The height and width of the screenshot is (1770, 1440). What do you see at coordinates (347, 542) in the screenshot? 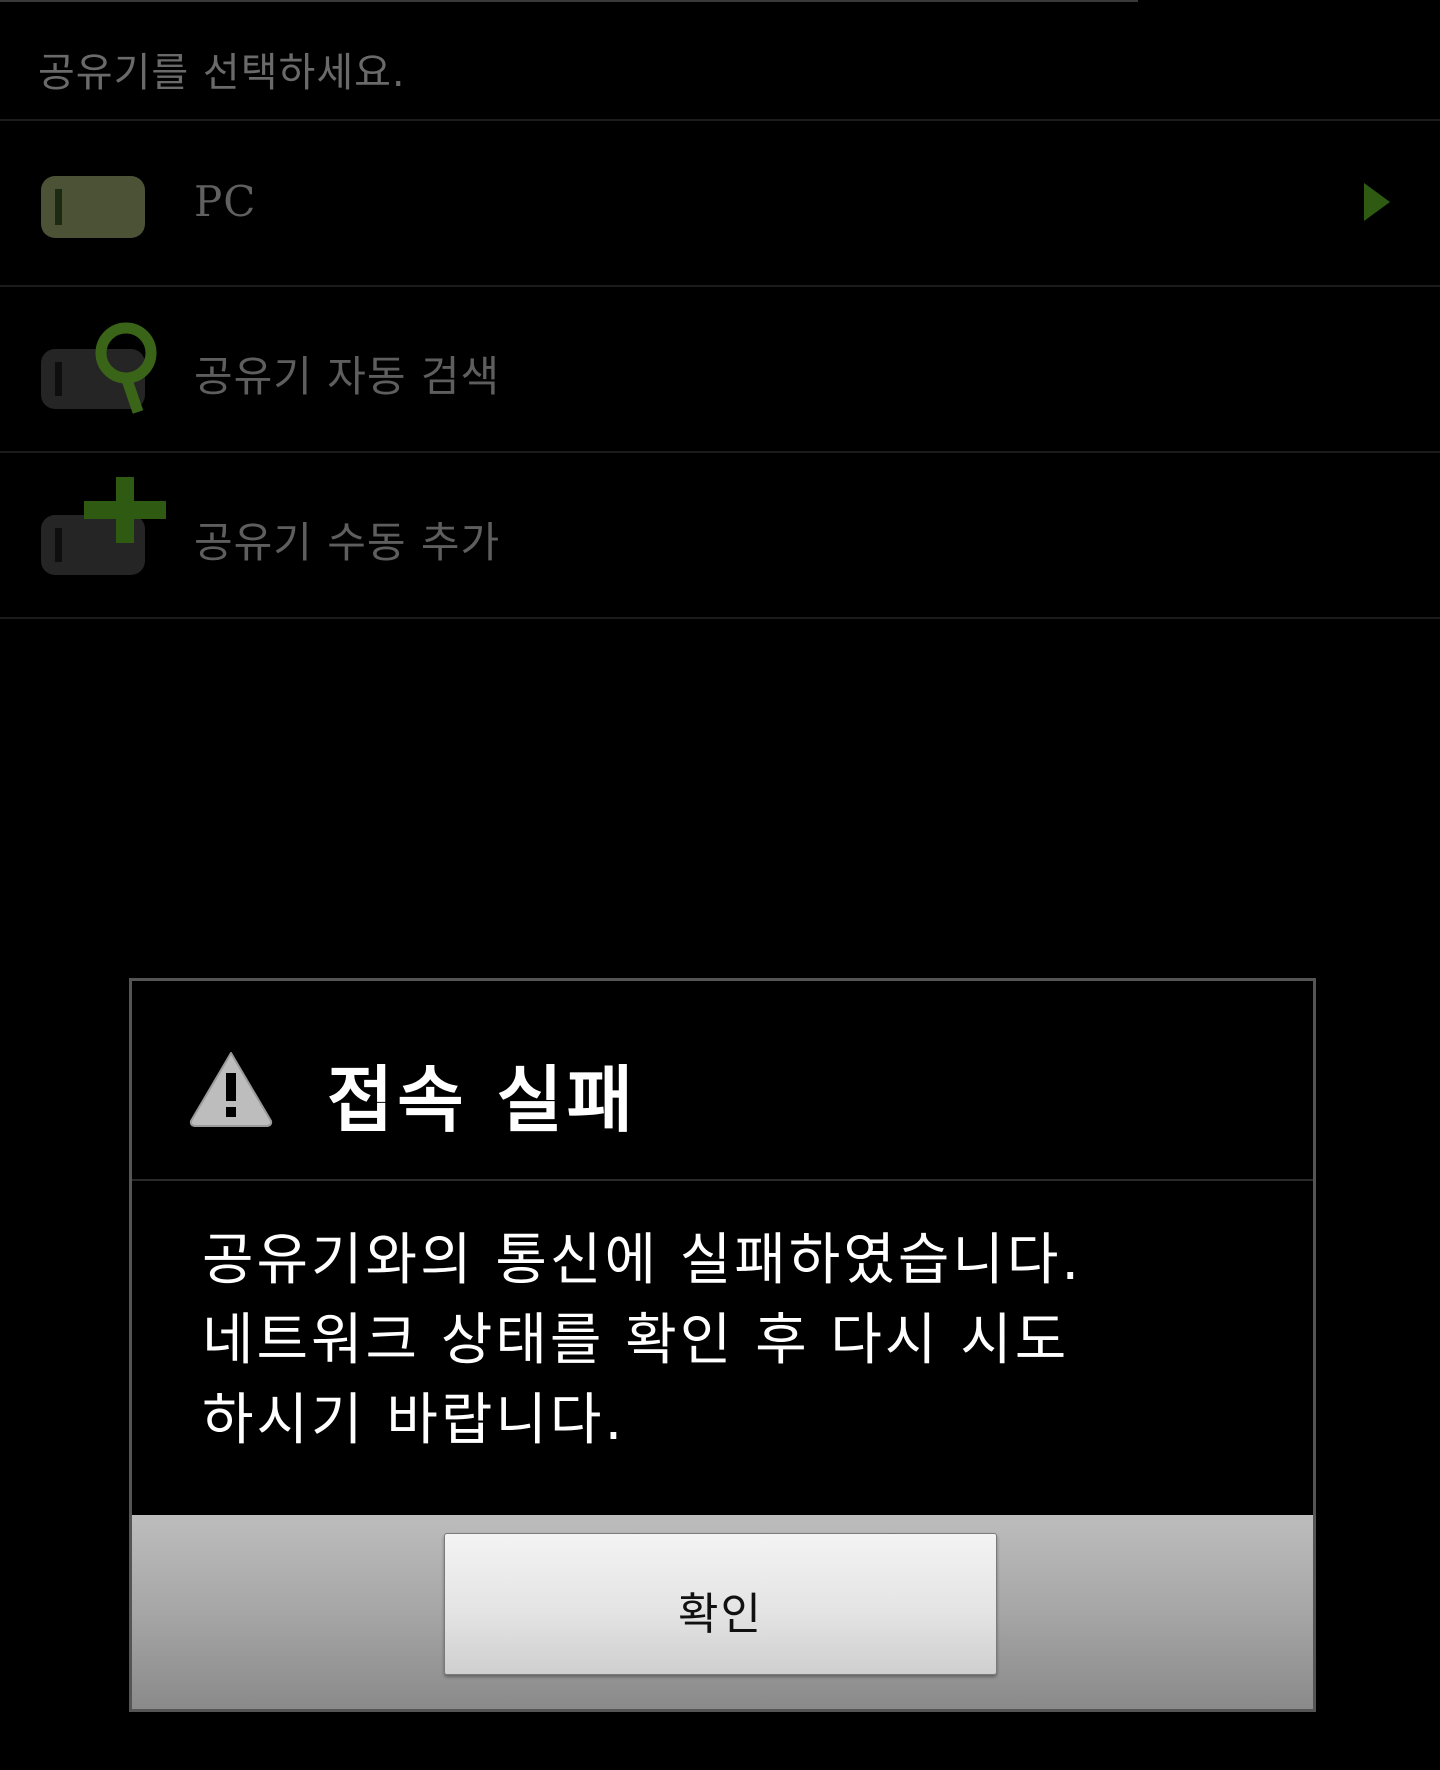
I see `router-item-label: 공유기 수동 추가` at bounding box center [347, 542].